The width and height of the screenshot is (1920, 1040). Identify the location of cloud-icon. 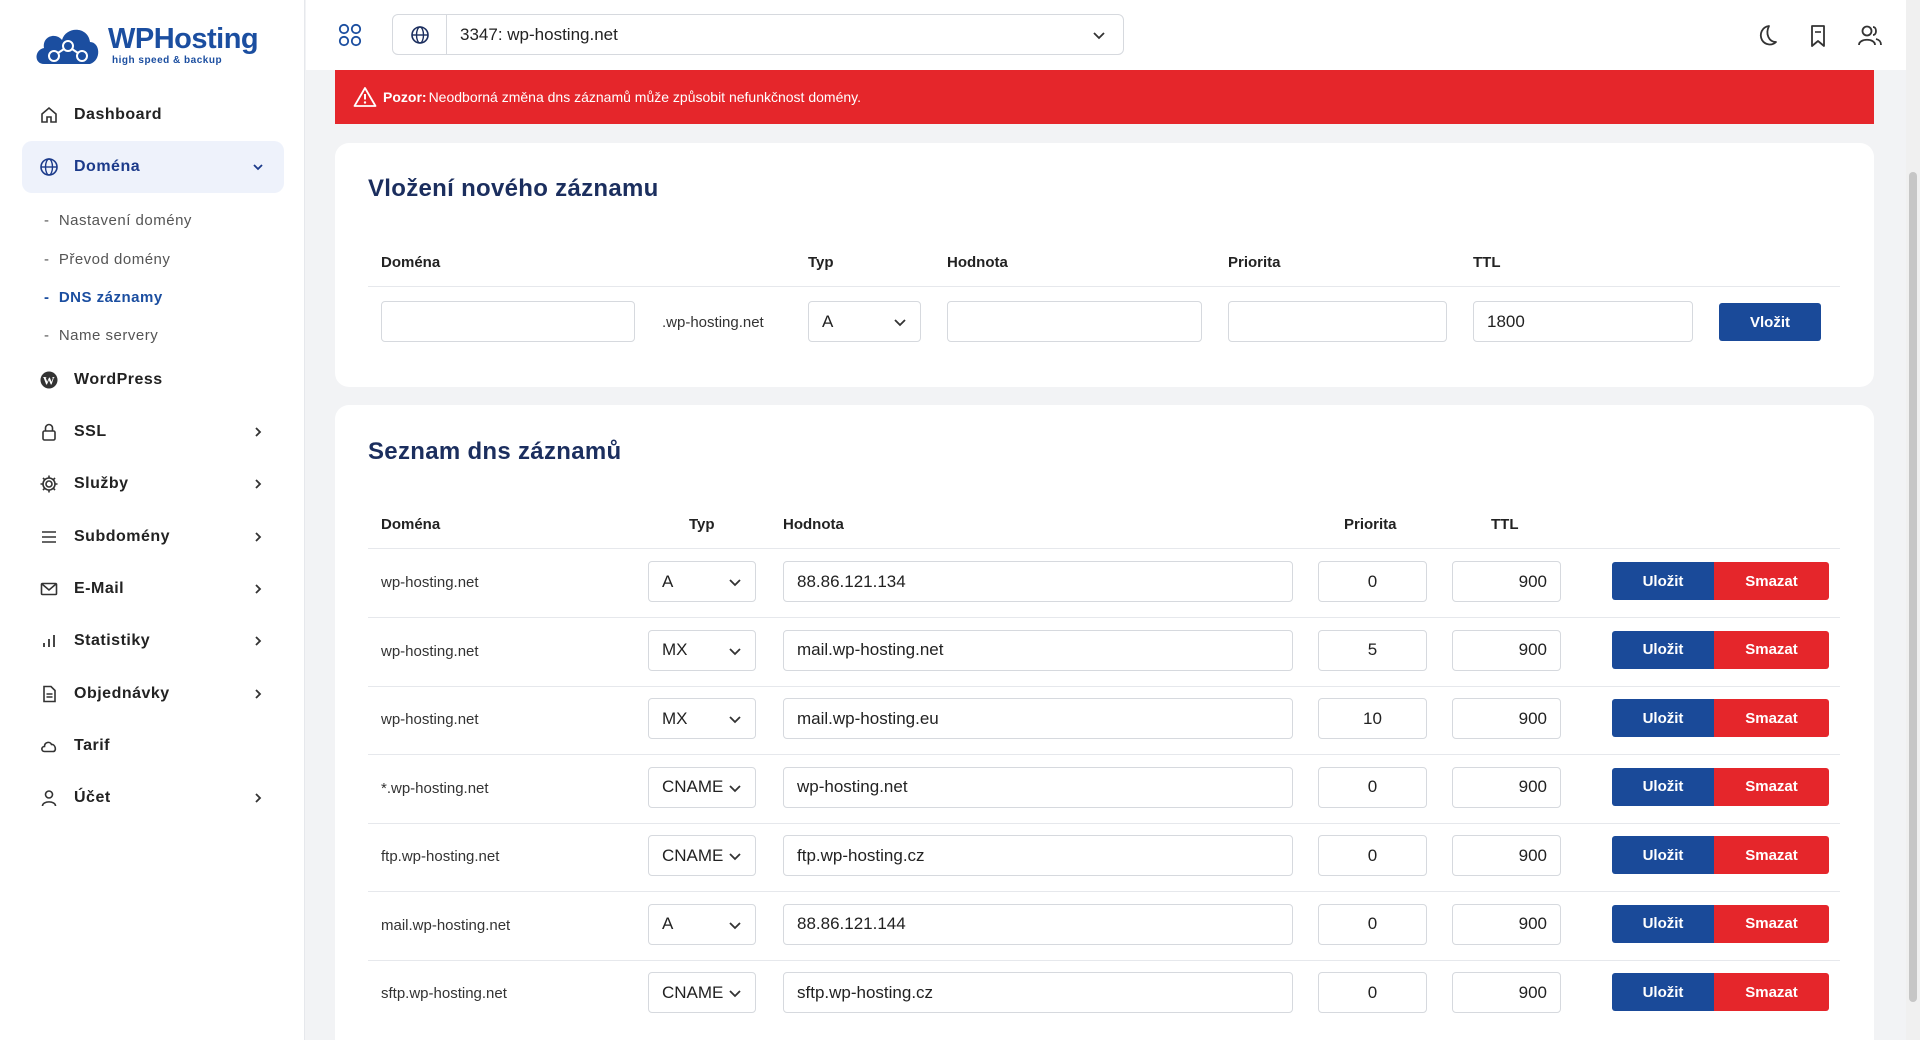
(49, 746).